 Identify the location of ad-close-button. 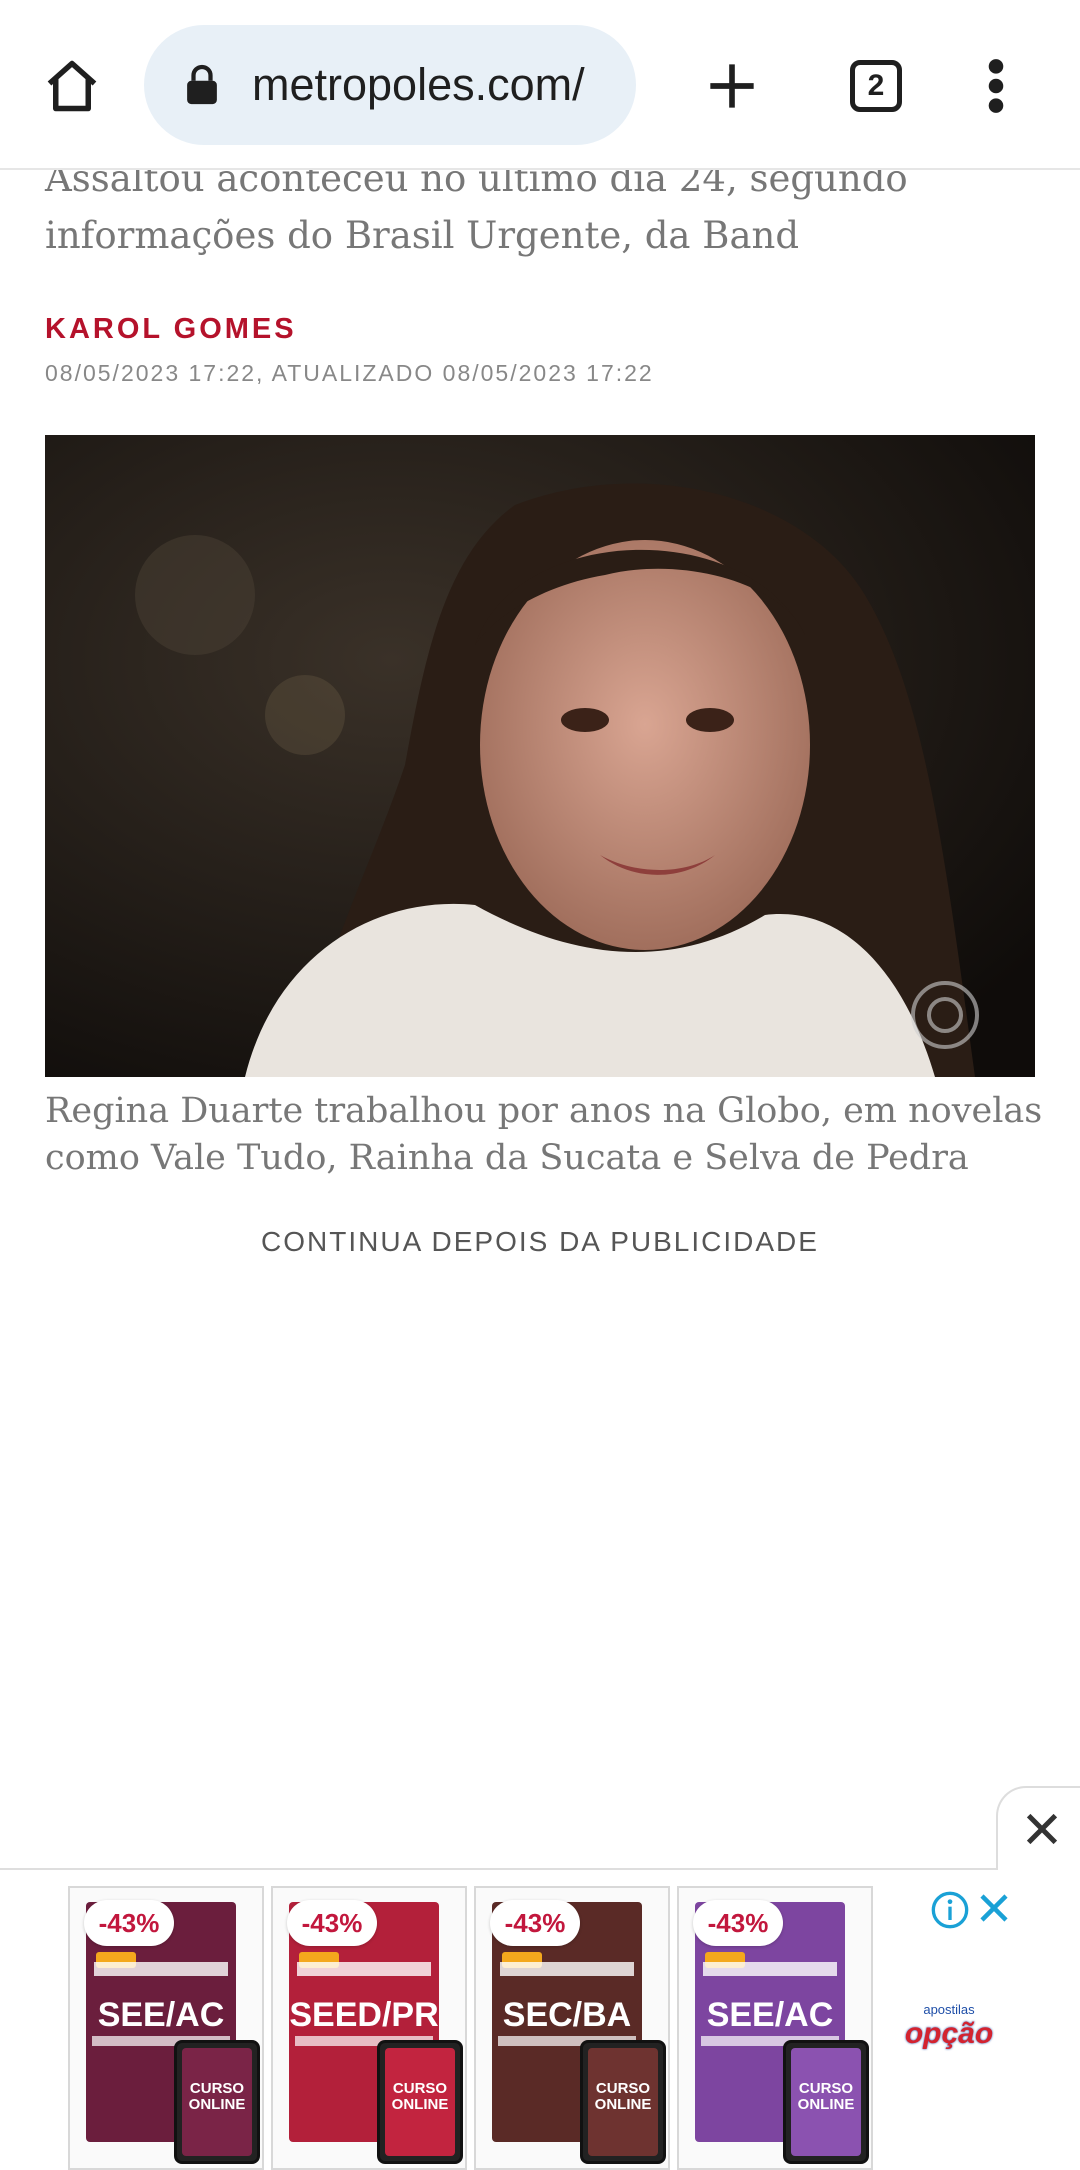
(1038, 1828).